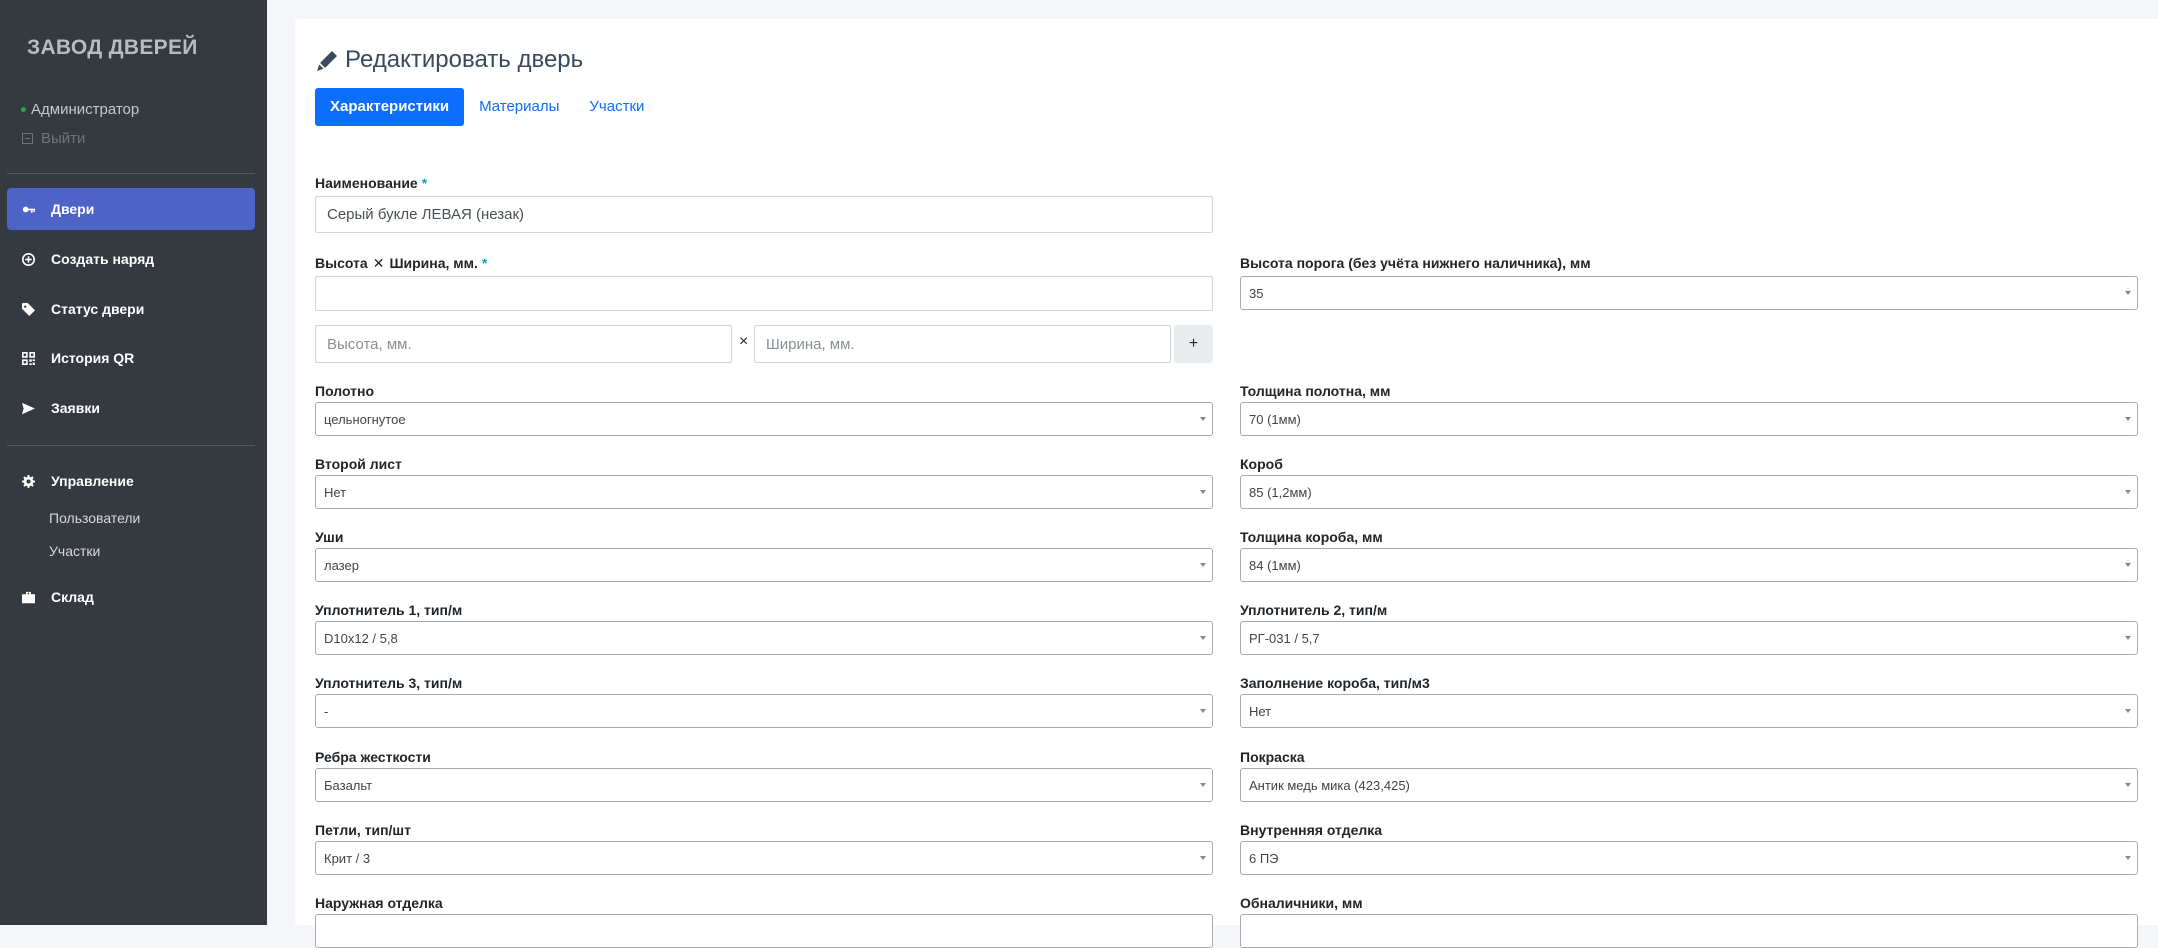 Image resolution: width=2158 pixels, height=948 pixels. I want to click on width-input, so click(962, 344).